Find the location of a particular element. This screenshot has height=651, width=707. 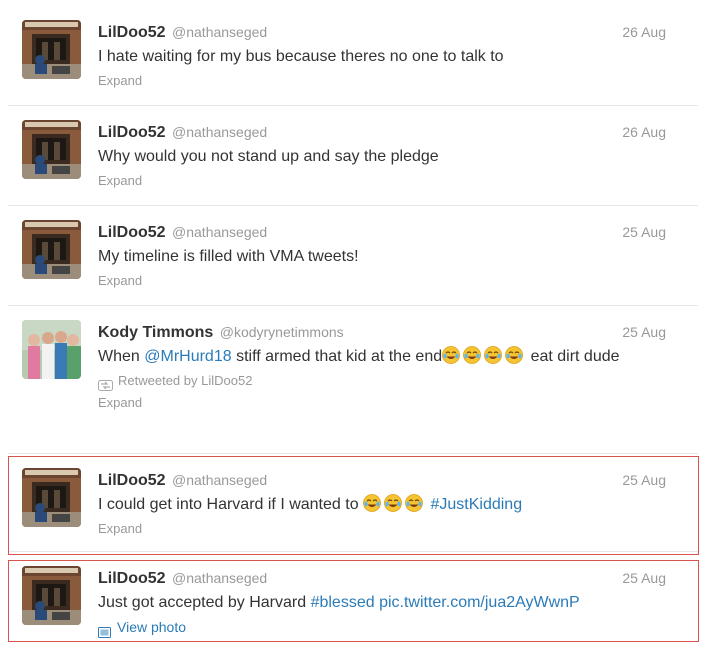

retweeted-by-label: Retweeted by LilDoo52 is located at coordinates (185, 380).